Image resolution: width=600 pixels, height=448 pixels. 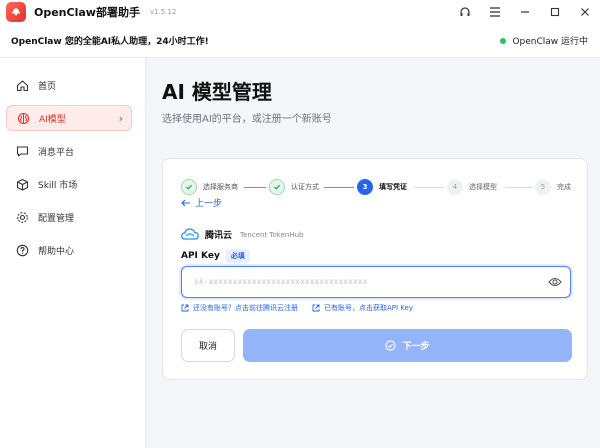 What do you see at coordinates (22, 85) in the screenshot?
I see `home-icon` at bounding box center [22, 85].